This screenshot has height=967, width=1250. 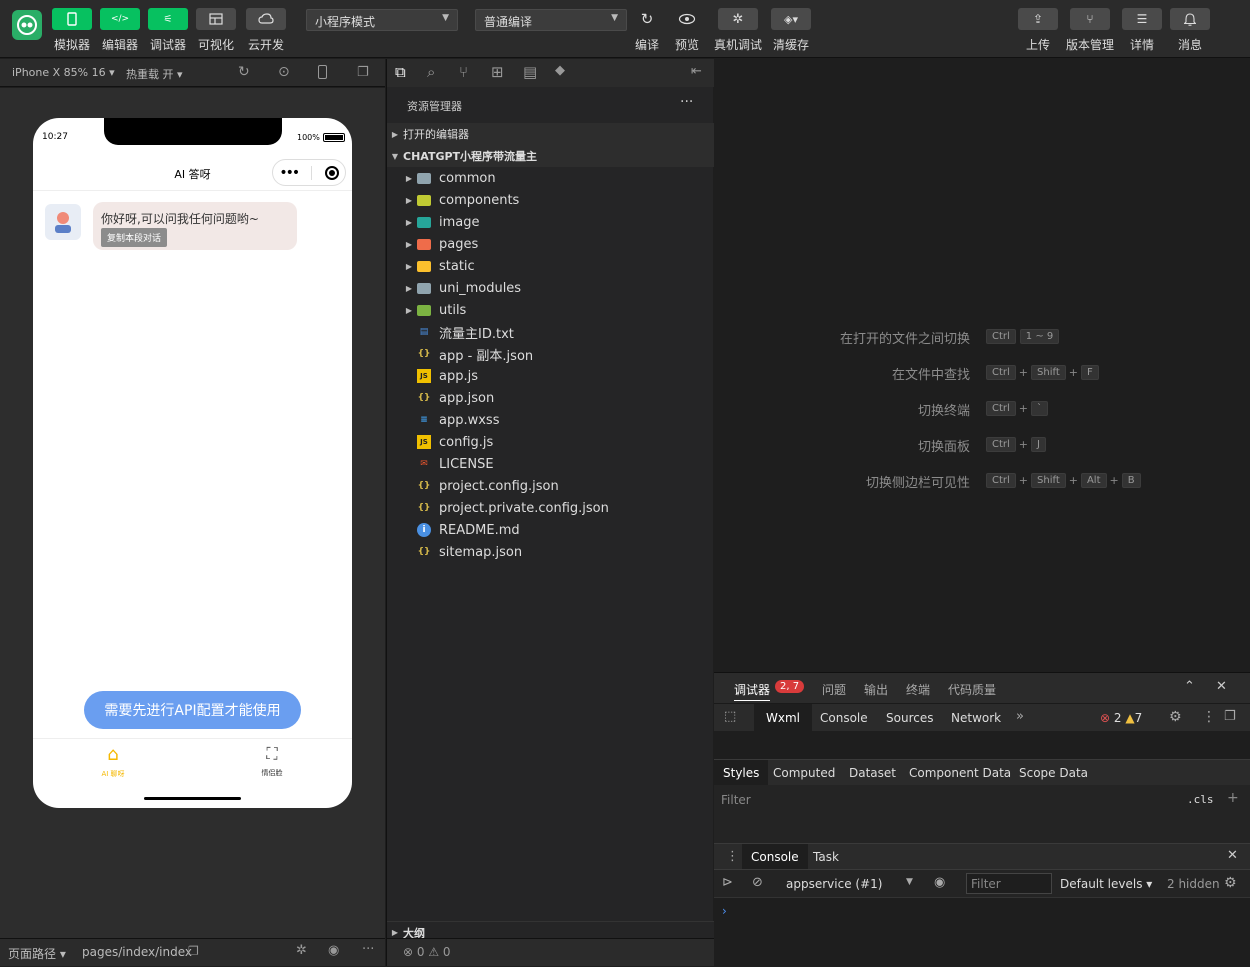 I want to click on tab-component-data: Component Data, so click(x=960, y=773).